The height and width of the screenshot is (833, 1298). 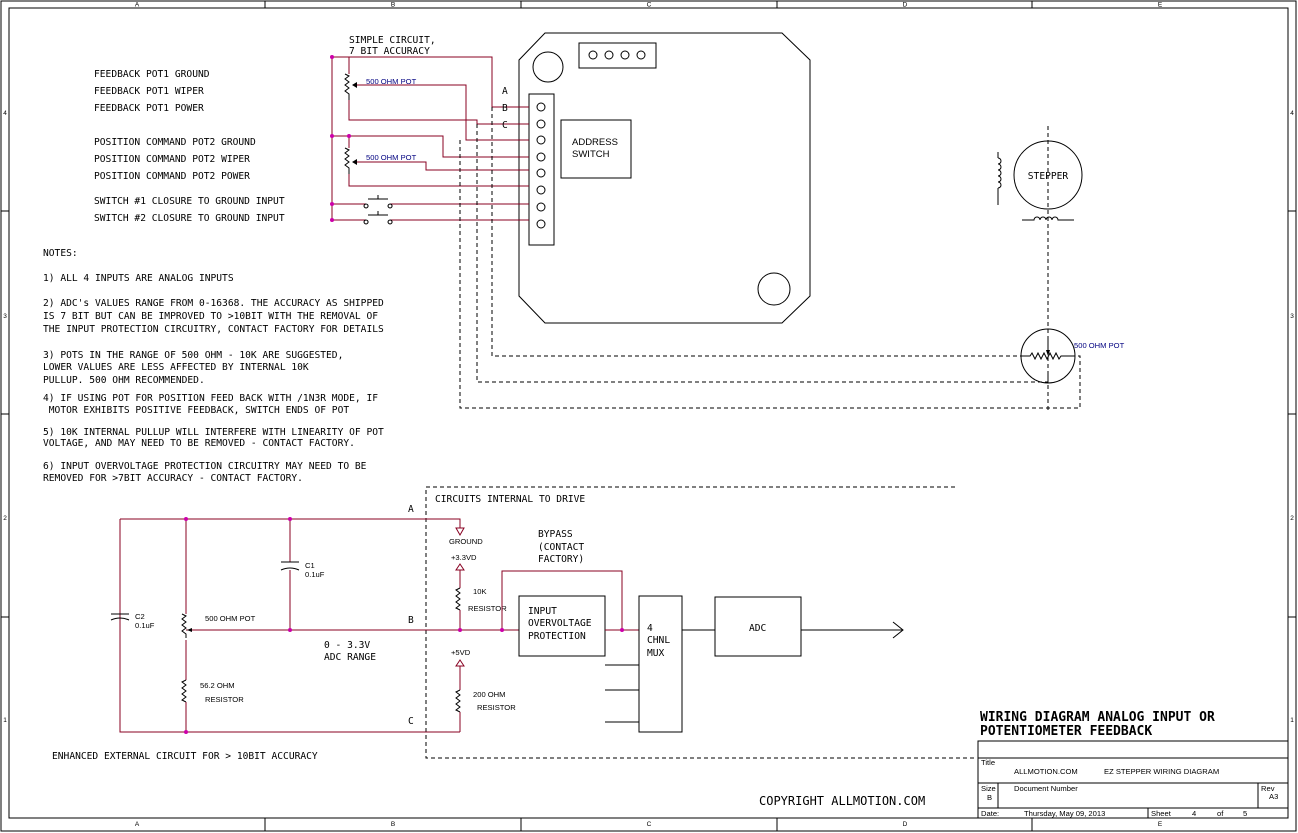 I want to click on r200-value: 200 OHM, so click(x=489, y=694).